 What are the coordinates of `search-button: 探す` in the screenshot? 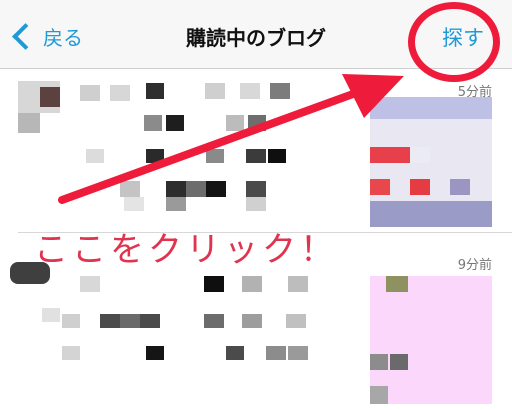 It's located at (463, 37).